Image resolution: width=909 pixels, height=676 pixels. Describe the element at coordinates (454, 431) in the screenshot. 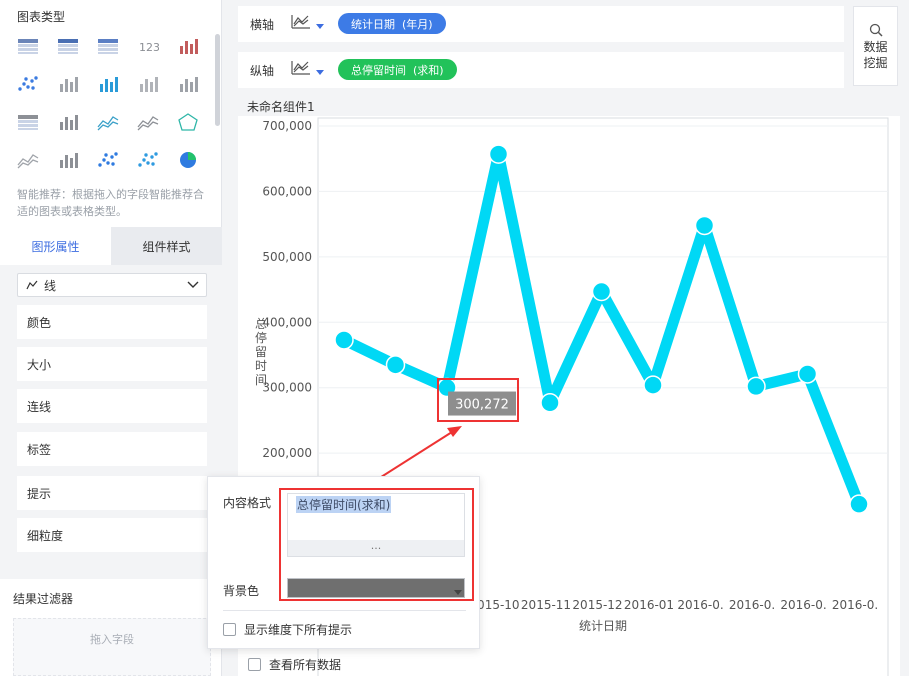

I see `arrow-head-icon` at that location.